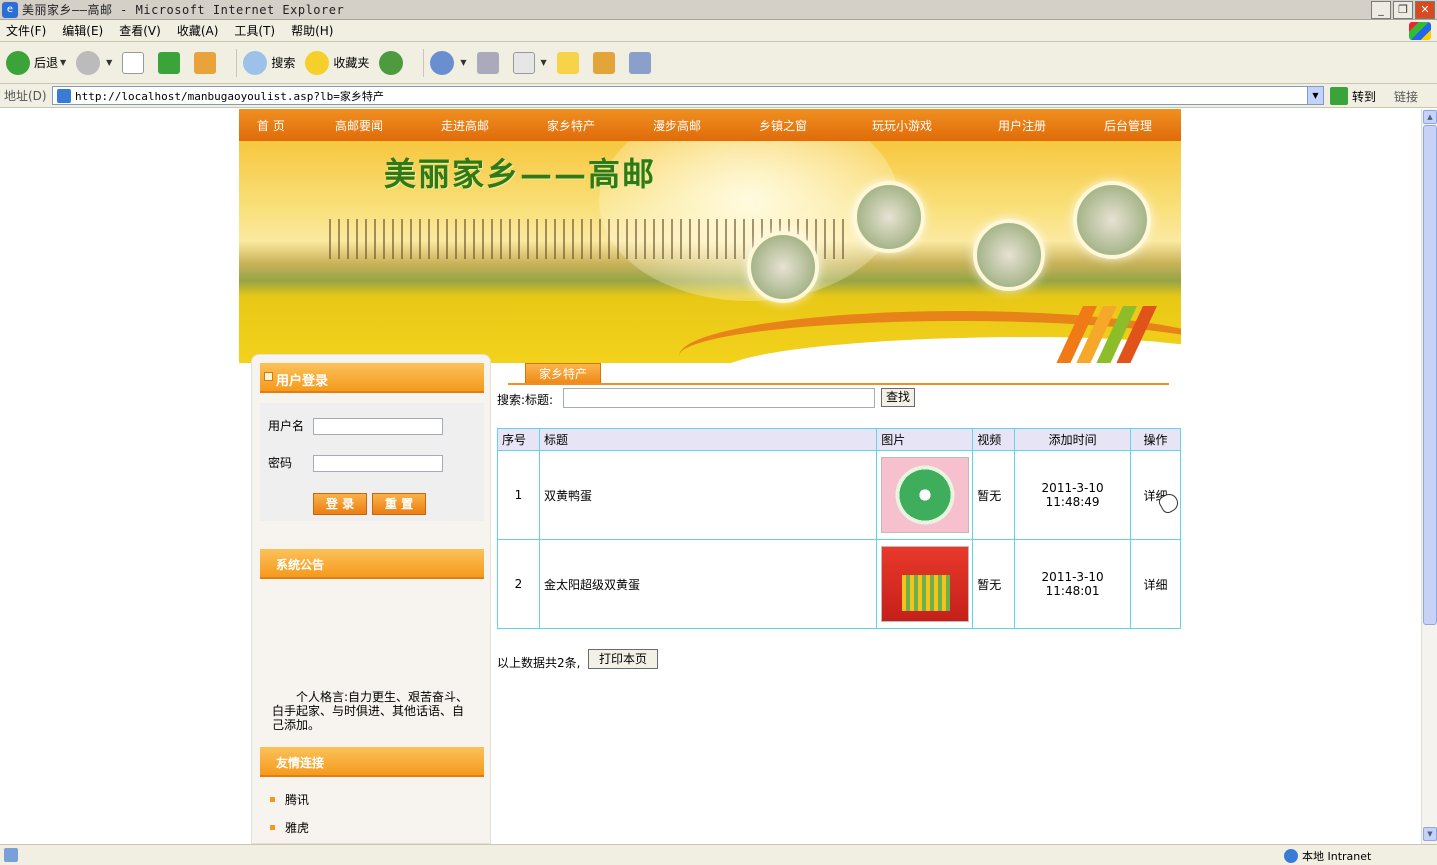  What do you see at coordinates (1315, 95) in the screenshot?
I see `address-dropdown-icon: ▼` at bounding box center [1315, 95].